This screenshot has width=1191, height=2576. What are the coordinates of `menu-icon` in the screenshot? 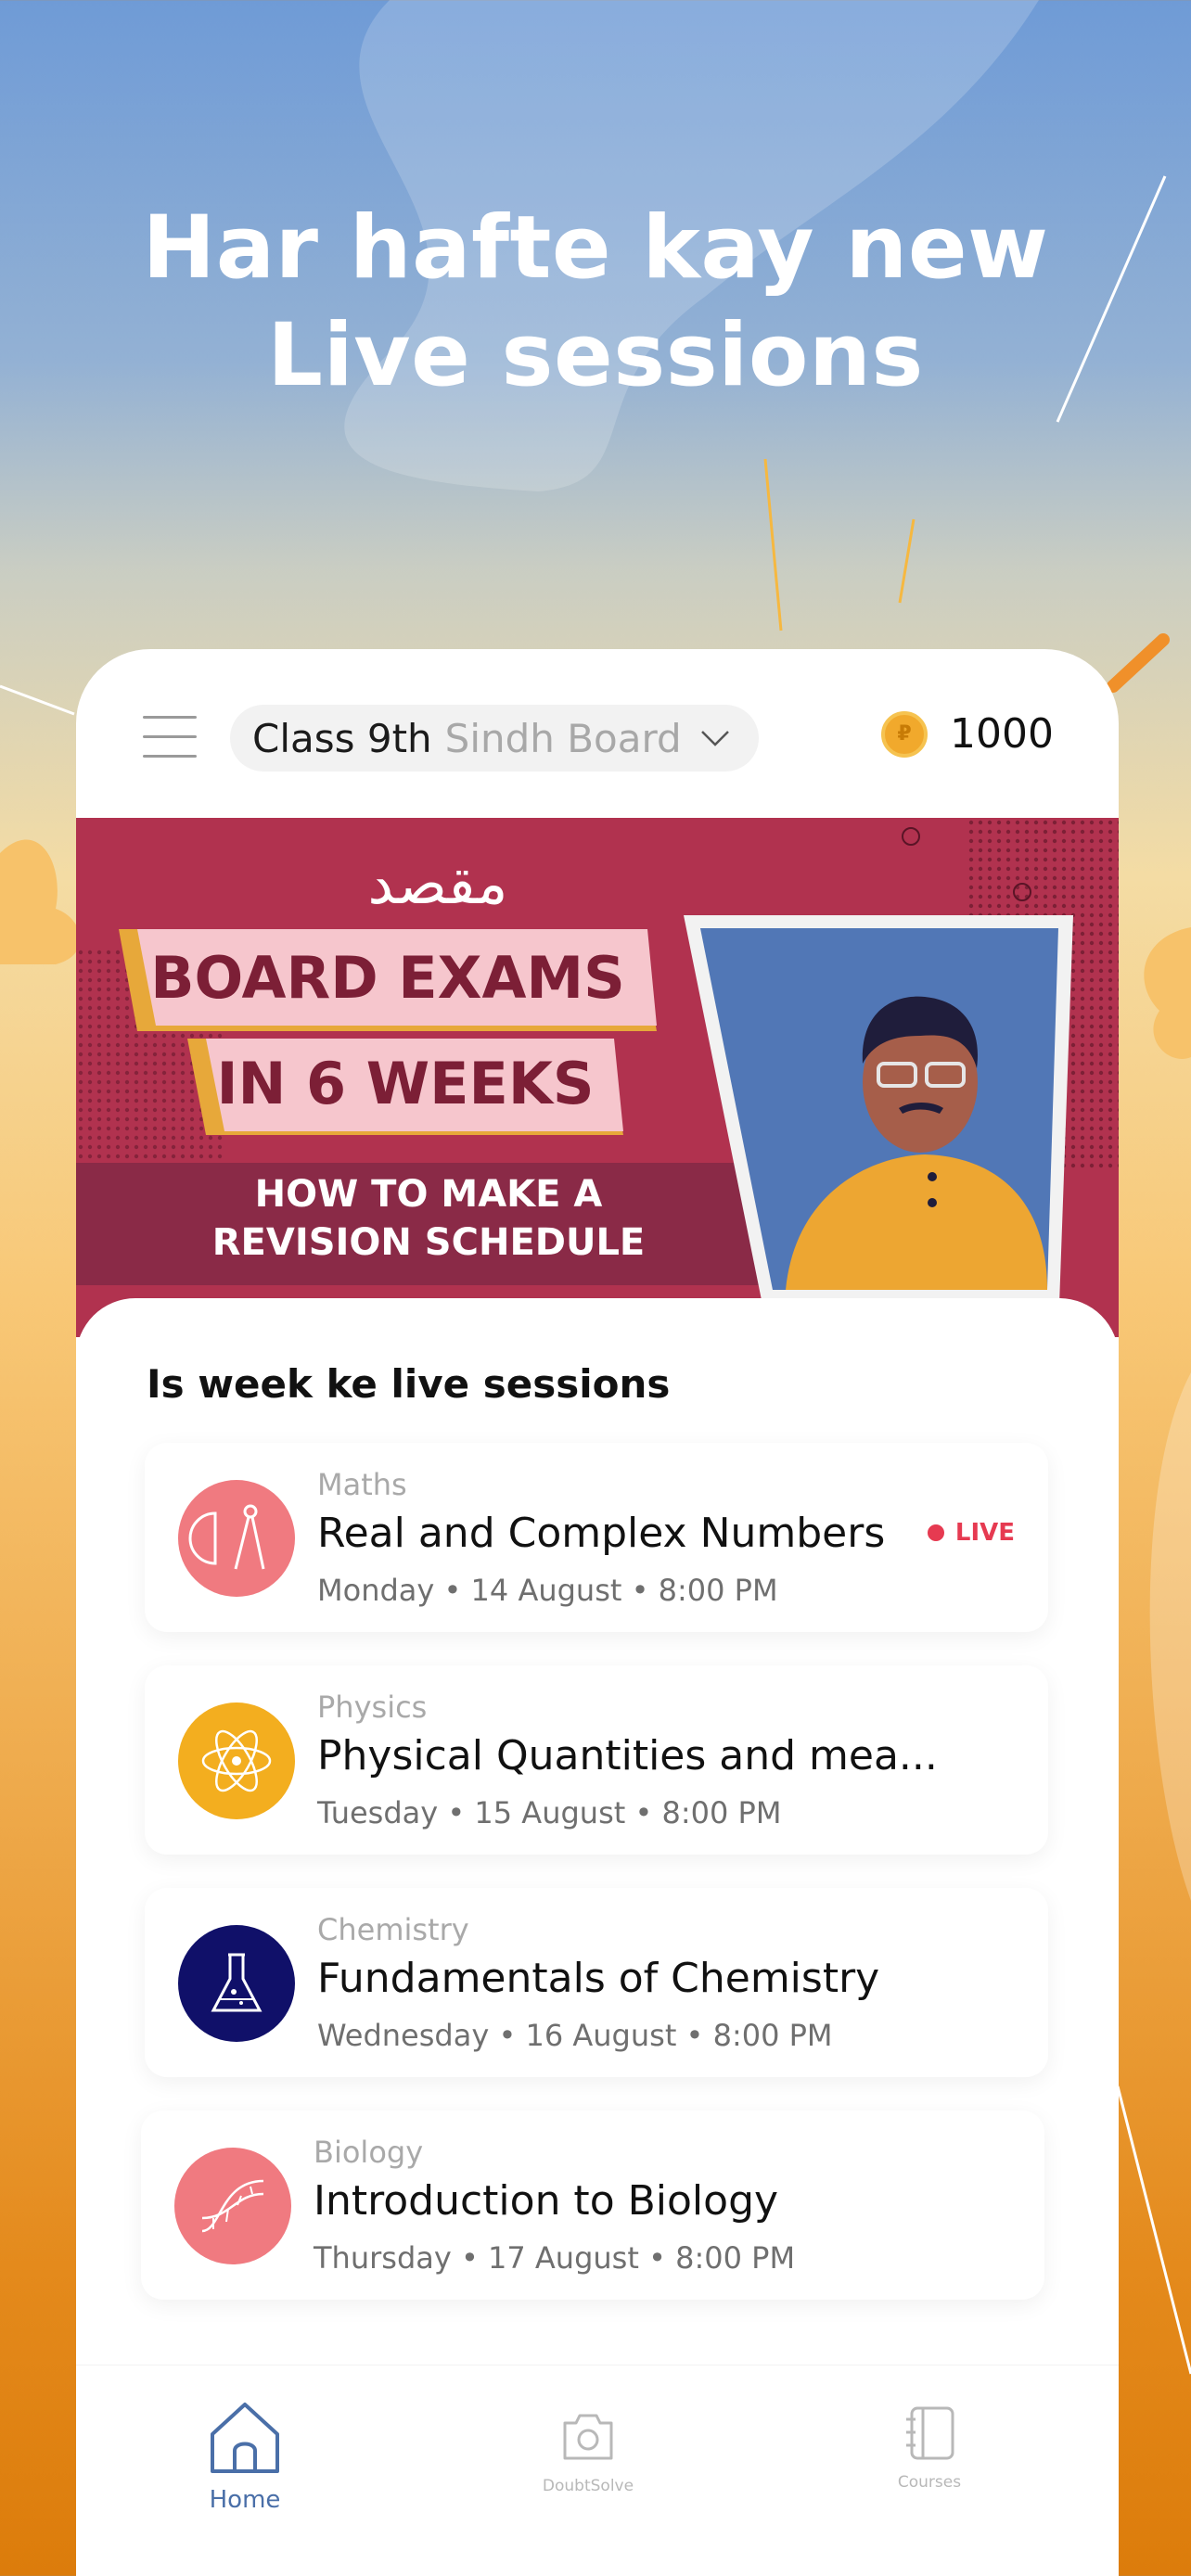 It's located at (170, 737).